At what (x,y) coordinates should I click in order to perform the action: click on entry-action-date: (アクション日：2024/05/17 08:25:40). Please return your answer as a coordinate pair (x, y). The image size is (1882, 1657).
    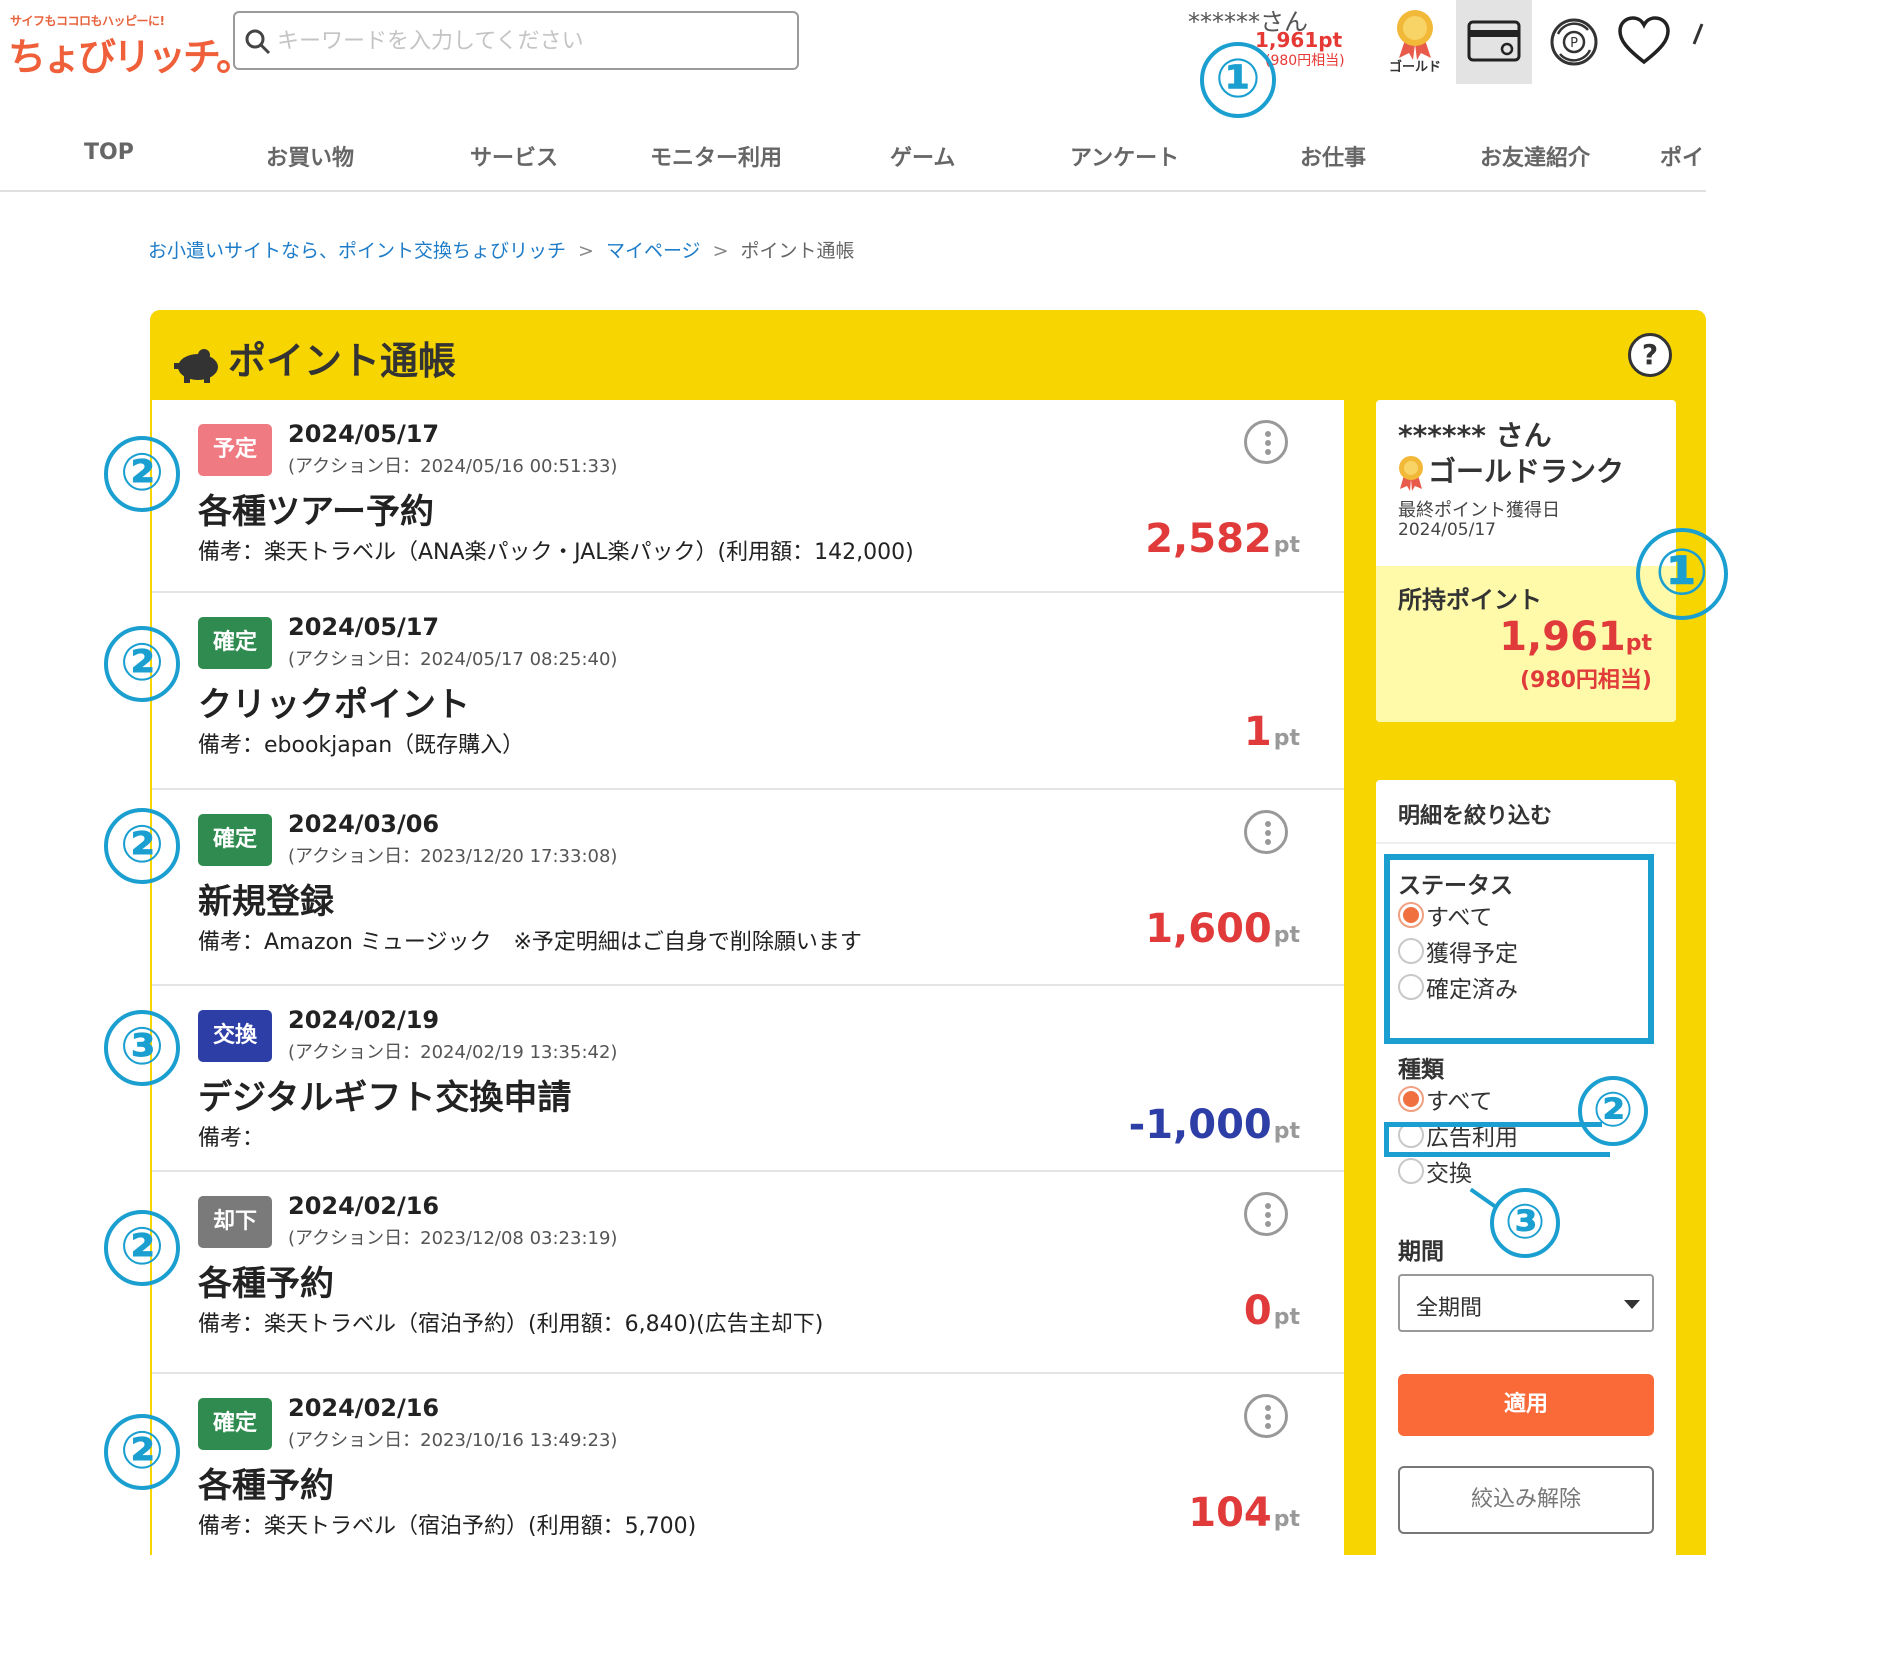
    Looking at the image, I should click on (453, 659).